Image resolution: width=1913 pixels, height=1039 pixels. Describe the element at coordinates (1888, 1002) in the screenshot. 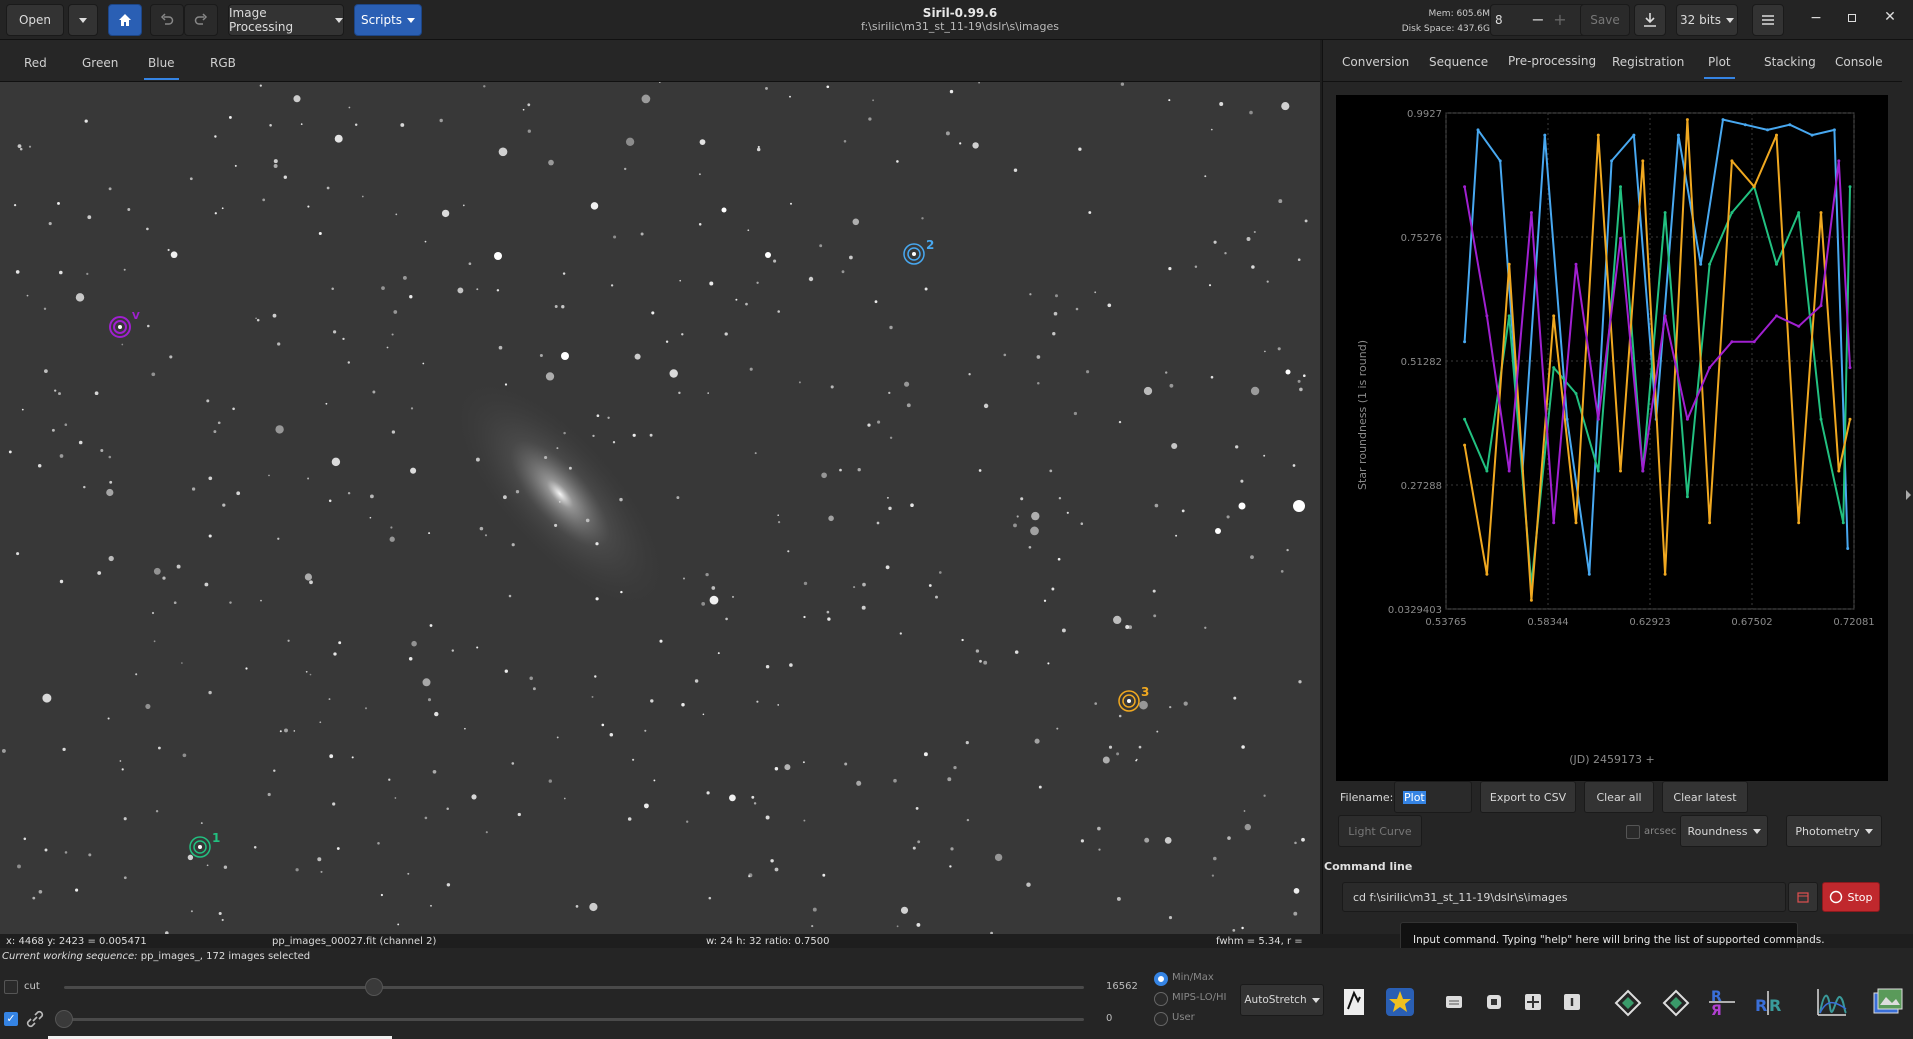

I see `image-info-button` at that location.